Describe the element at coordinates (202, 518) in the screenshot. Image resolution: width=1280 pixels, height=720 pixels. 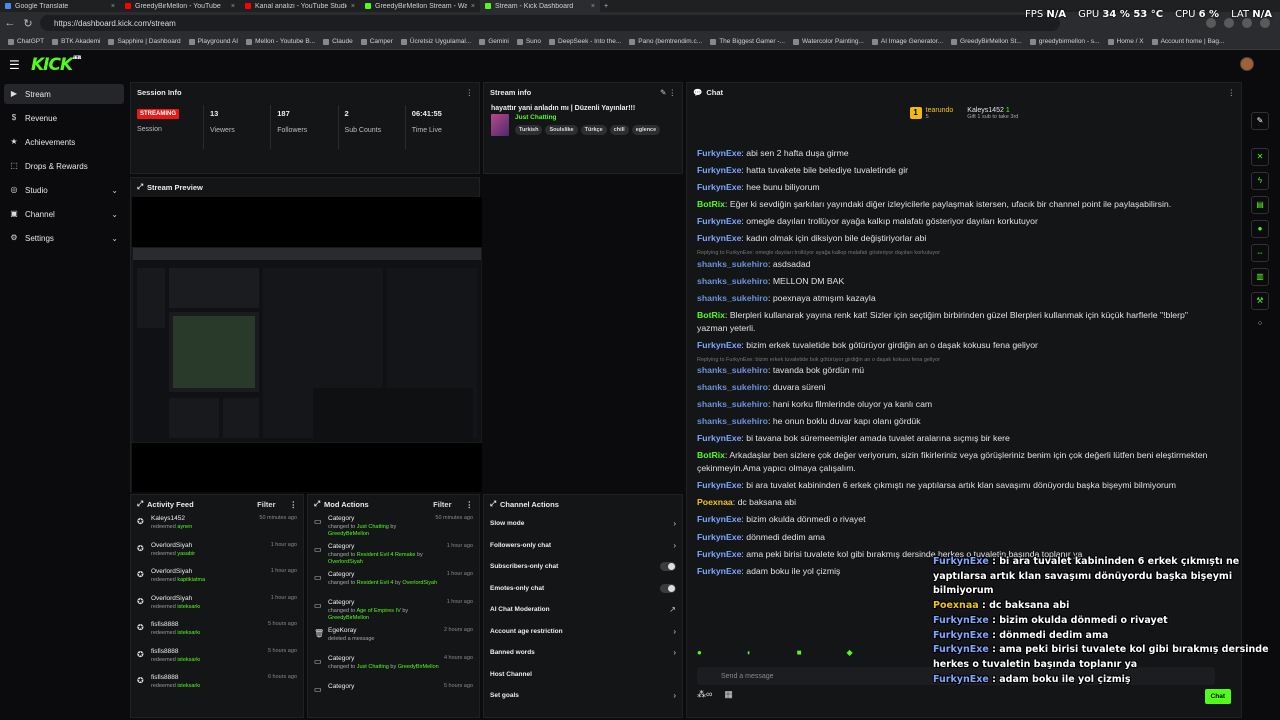
I see `feed-user: Kaleys1452` at that location.